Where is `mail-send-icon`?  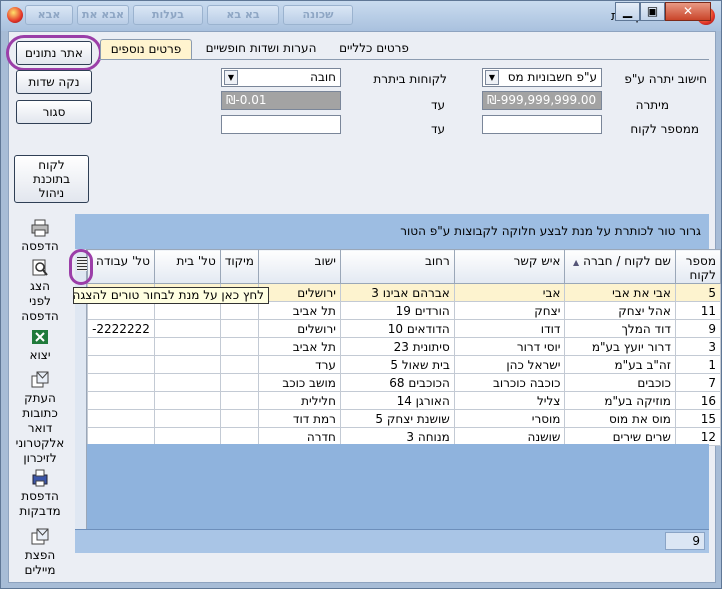
mail-send-icon is located at coordinates (40, 537).